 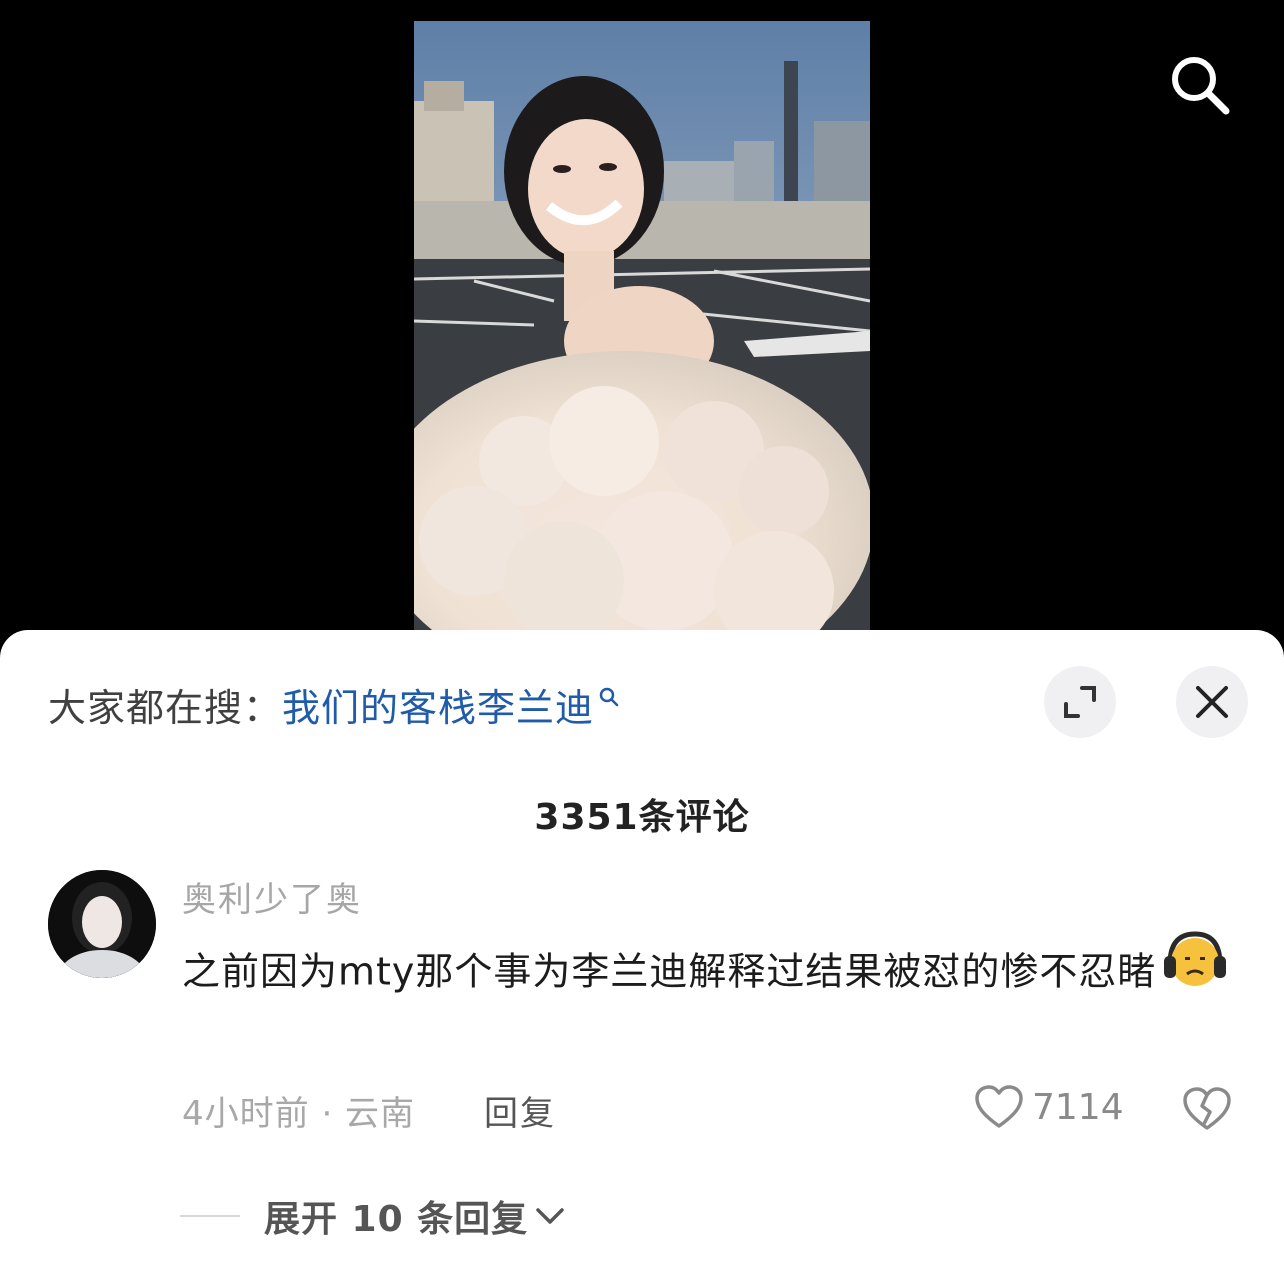 I want to click on expand-replies-button: 展开 10 条回复, so click(x=373, y=1216).